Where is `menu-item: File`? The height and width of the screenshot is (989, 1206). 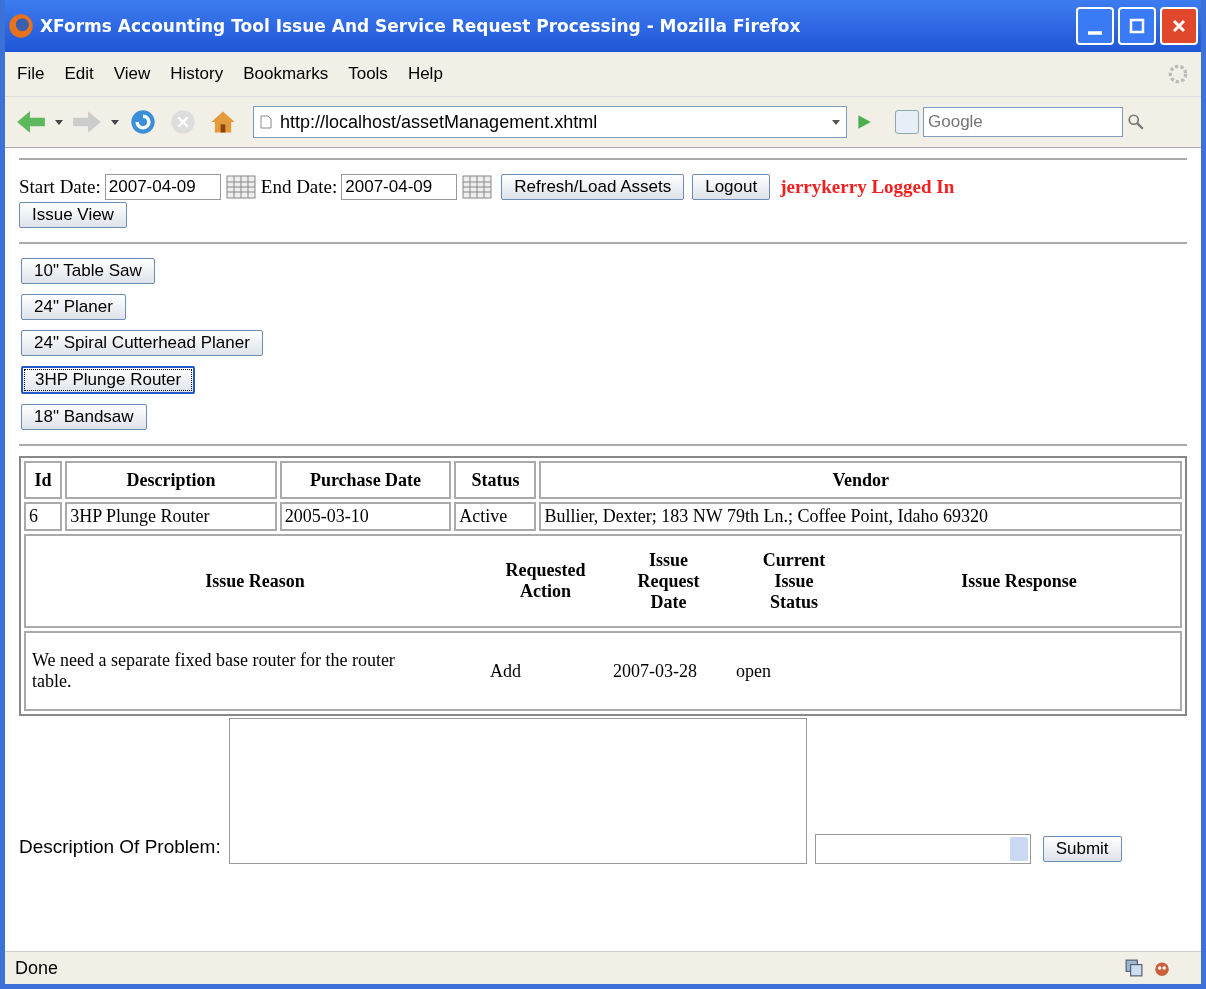 menu-item: File is located at coordinates (31, 74).